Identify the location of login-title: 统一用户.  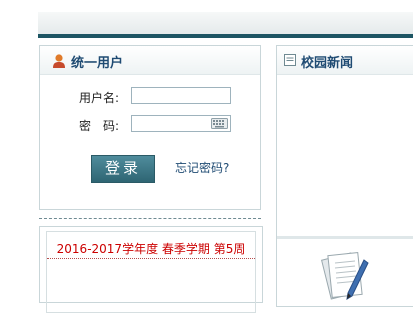
(97, 63).